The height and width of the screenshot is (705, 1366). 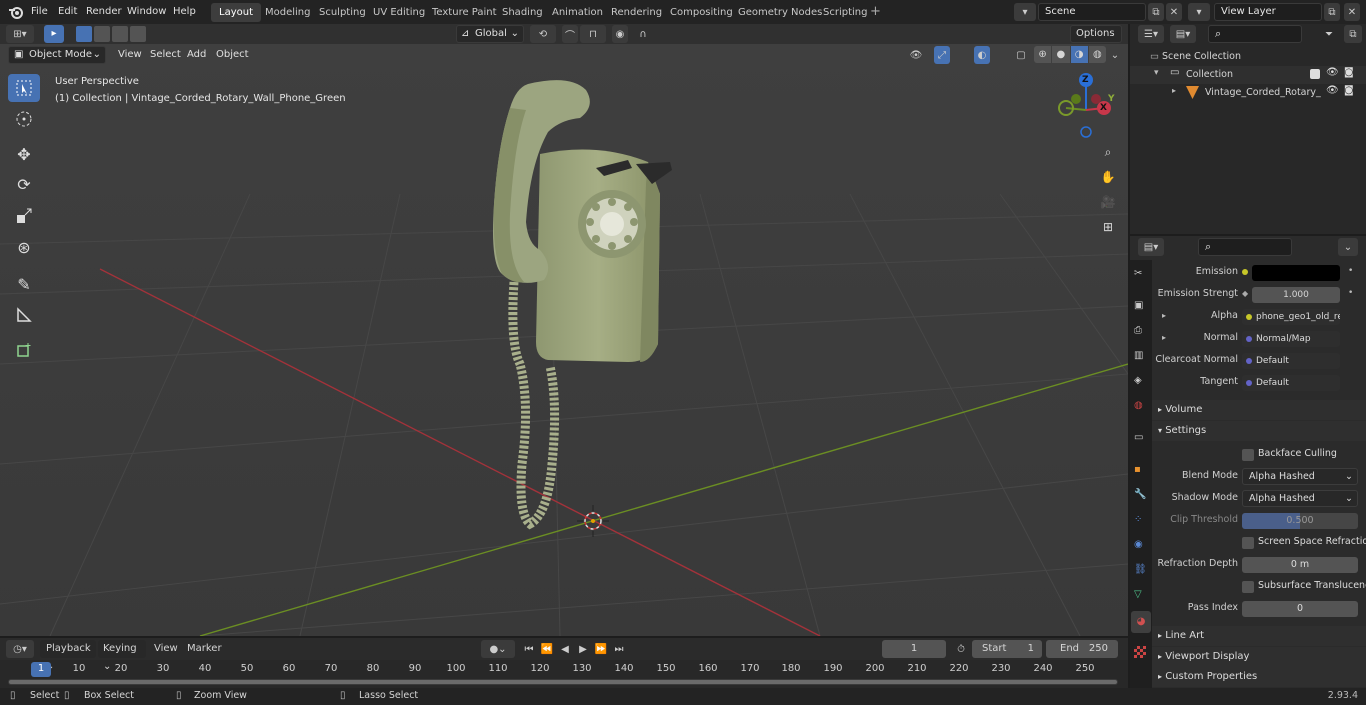 I want to click on render-tab-icon: ▣, so click(x=1138, y=305).